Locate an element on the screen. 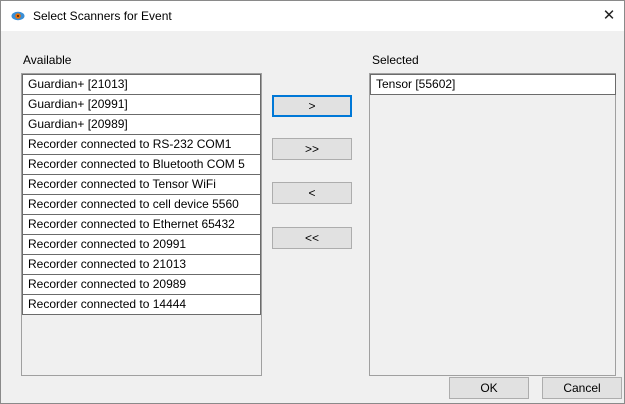 Image resolution: width=625 pixels, height=404 pixels. title-bar: Select Scanners for Event ✕ is located at coordinates (312, 16).